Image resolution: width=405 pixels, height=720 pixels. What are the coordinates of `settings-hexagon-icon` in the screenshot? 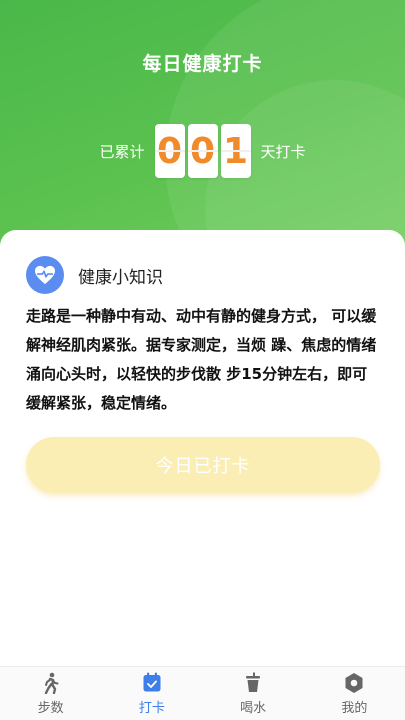 It's located at (354, 683).